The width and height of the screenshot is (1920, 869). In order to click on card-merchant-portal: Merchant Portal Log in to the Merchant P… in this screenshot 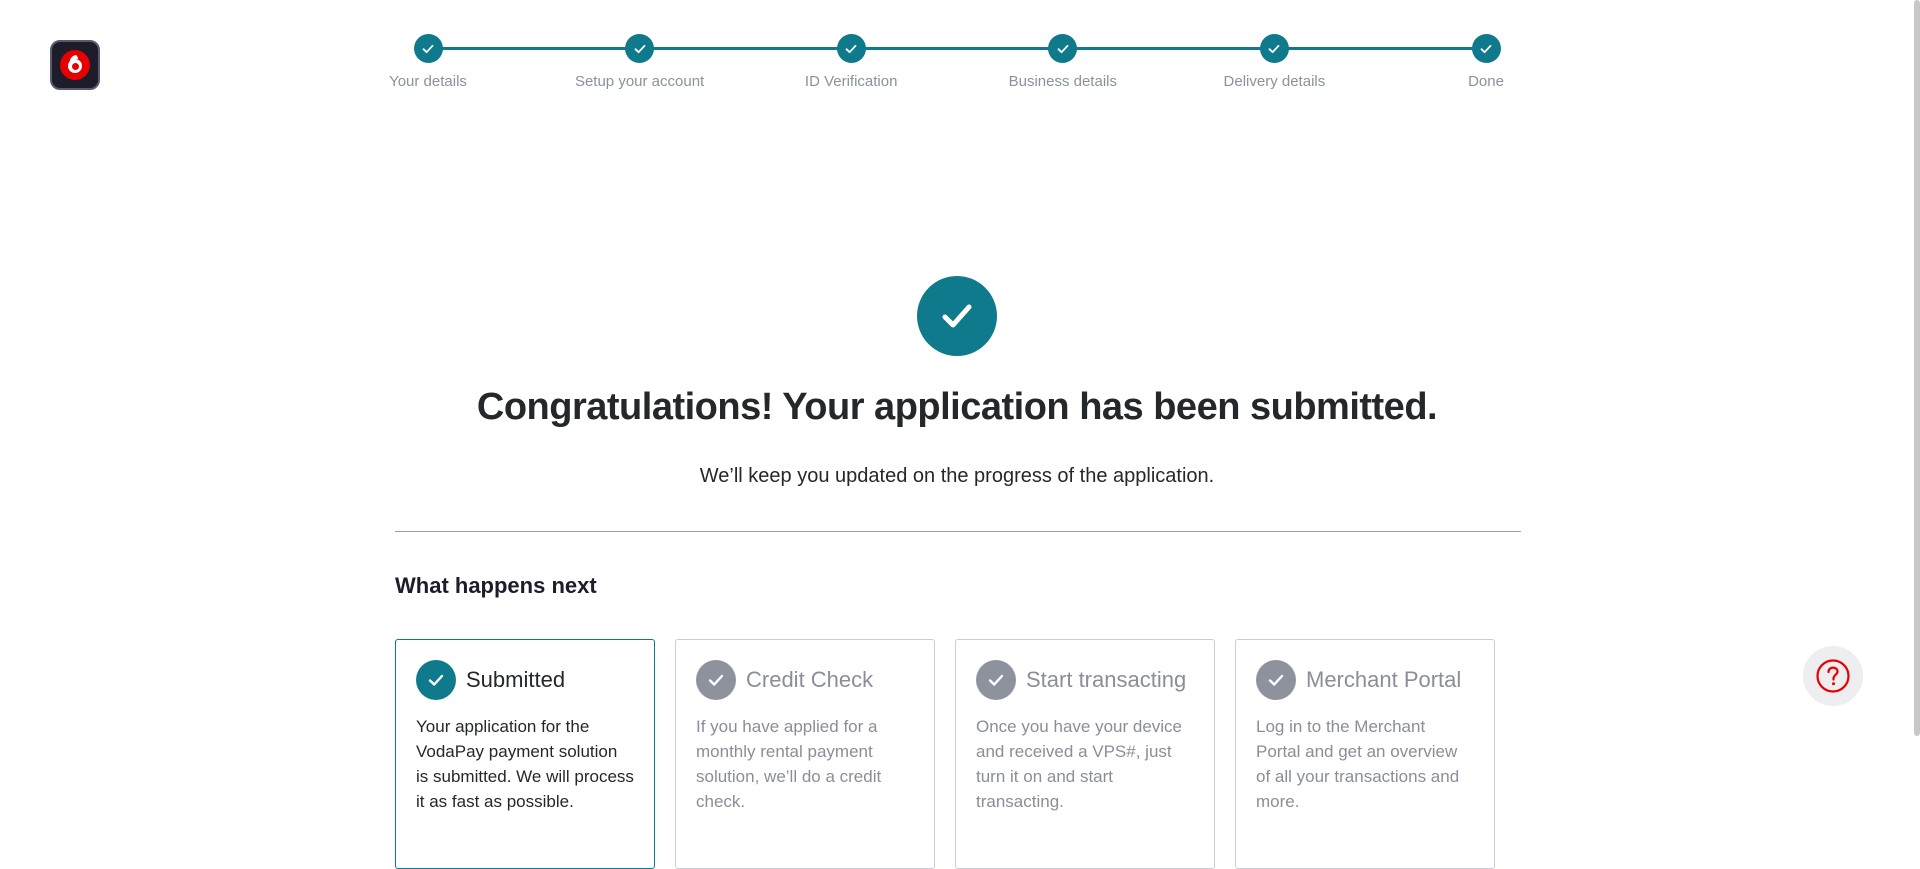, I will do `click(1365, 754)`.